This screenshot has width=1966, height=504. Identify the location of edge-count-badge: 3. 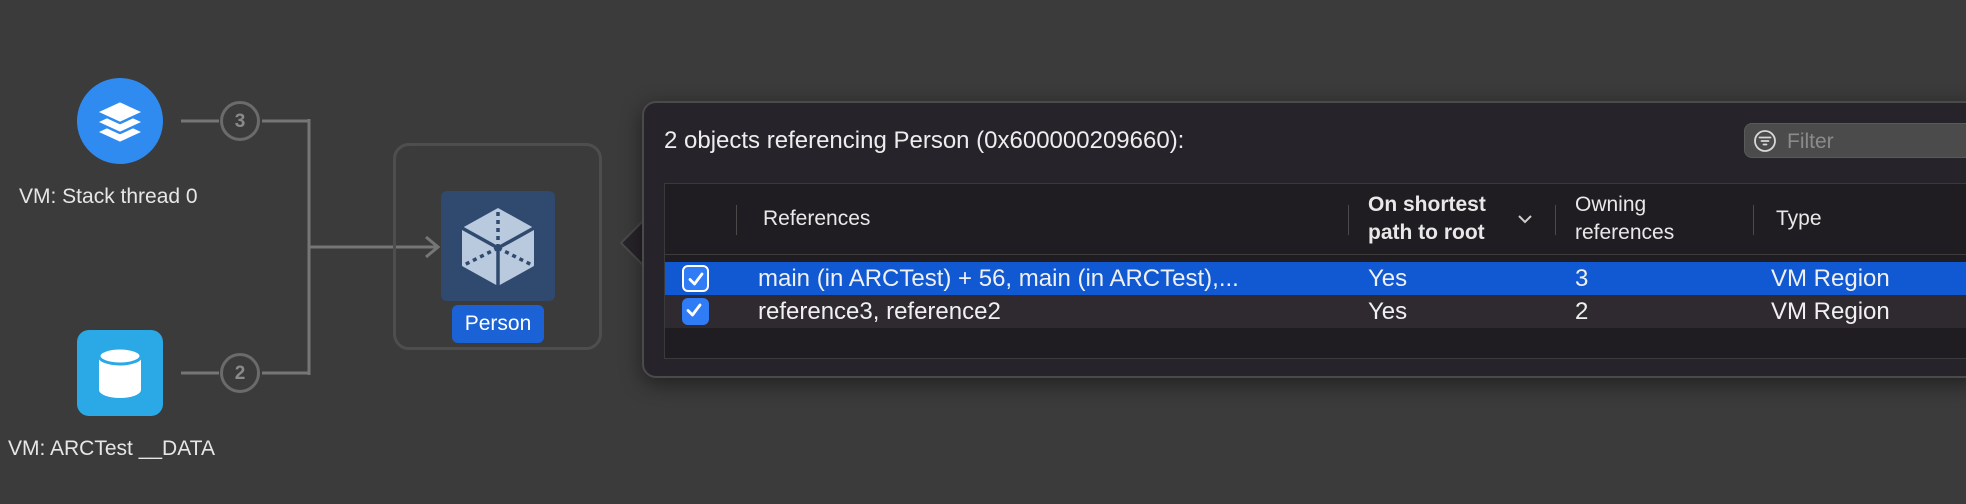
(240, 121).